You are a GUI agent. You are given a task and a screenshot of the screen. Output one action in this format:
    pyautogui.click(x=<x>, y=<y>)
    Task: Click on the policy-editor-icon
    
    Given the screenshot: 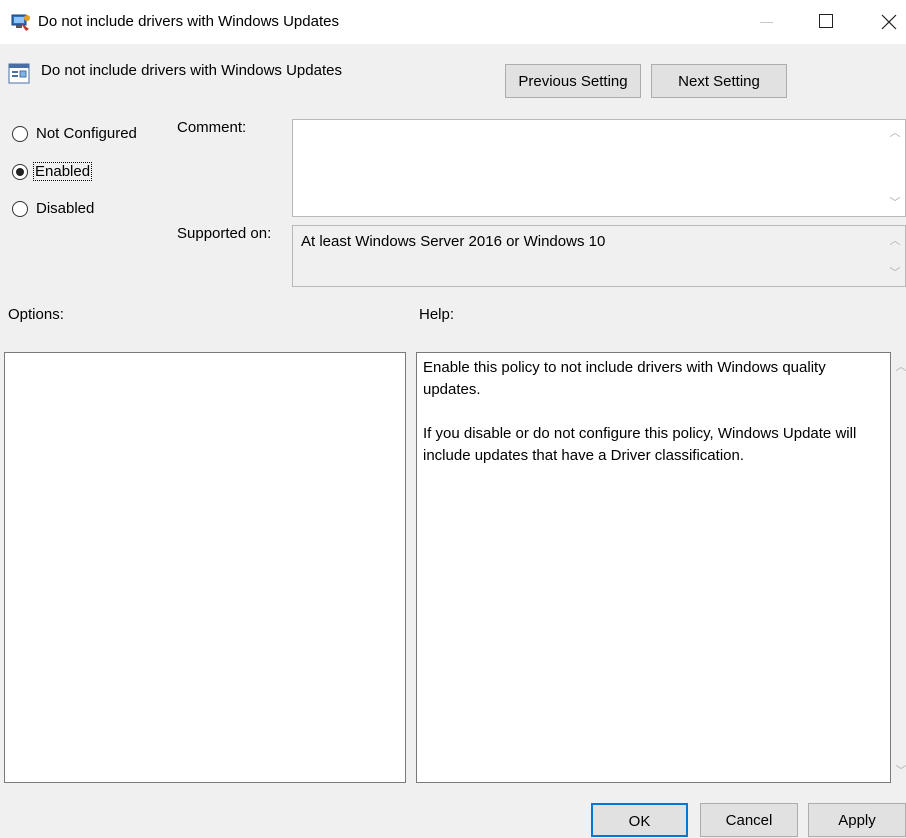 What is the action you would take?
    pyautogui.click(x=21, y=22)
    